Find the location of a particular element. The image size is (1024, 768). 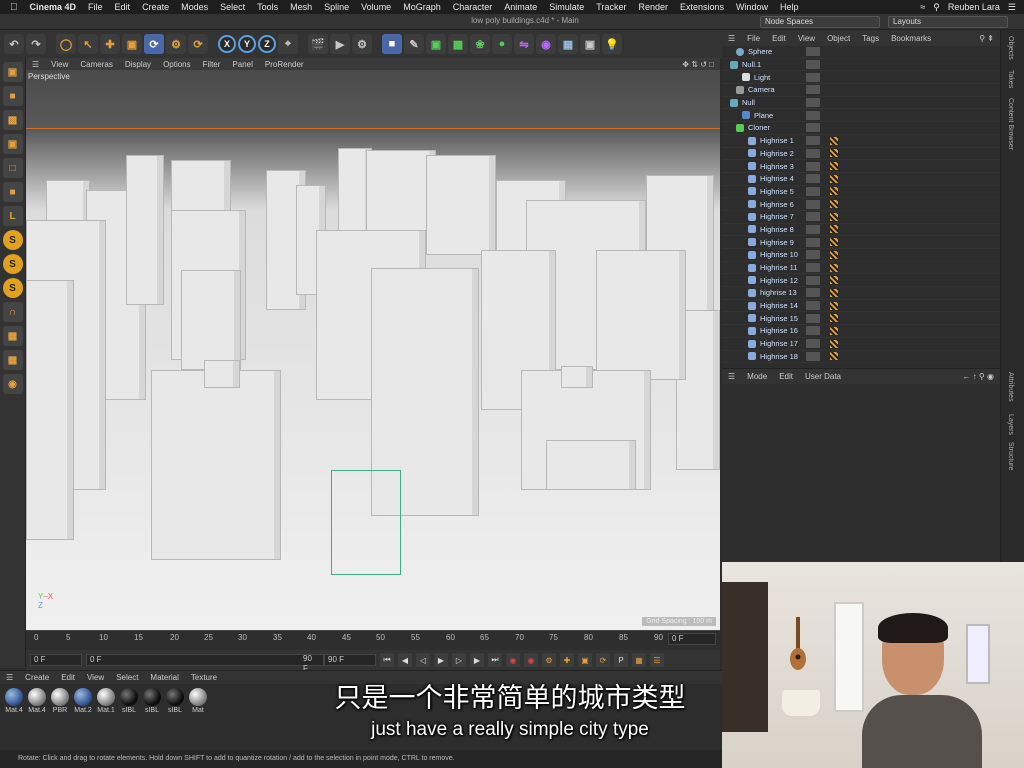

object-search-icon: ⚲ ⇞ is located at coordinates (986, 38).